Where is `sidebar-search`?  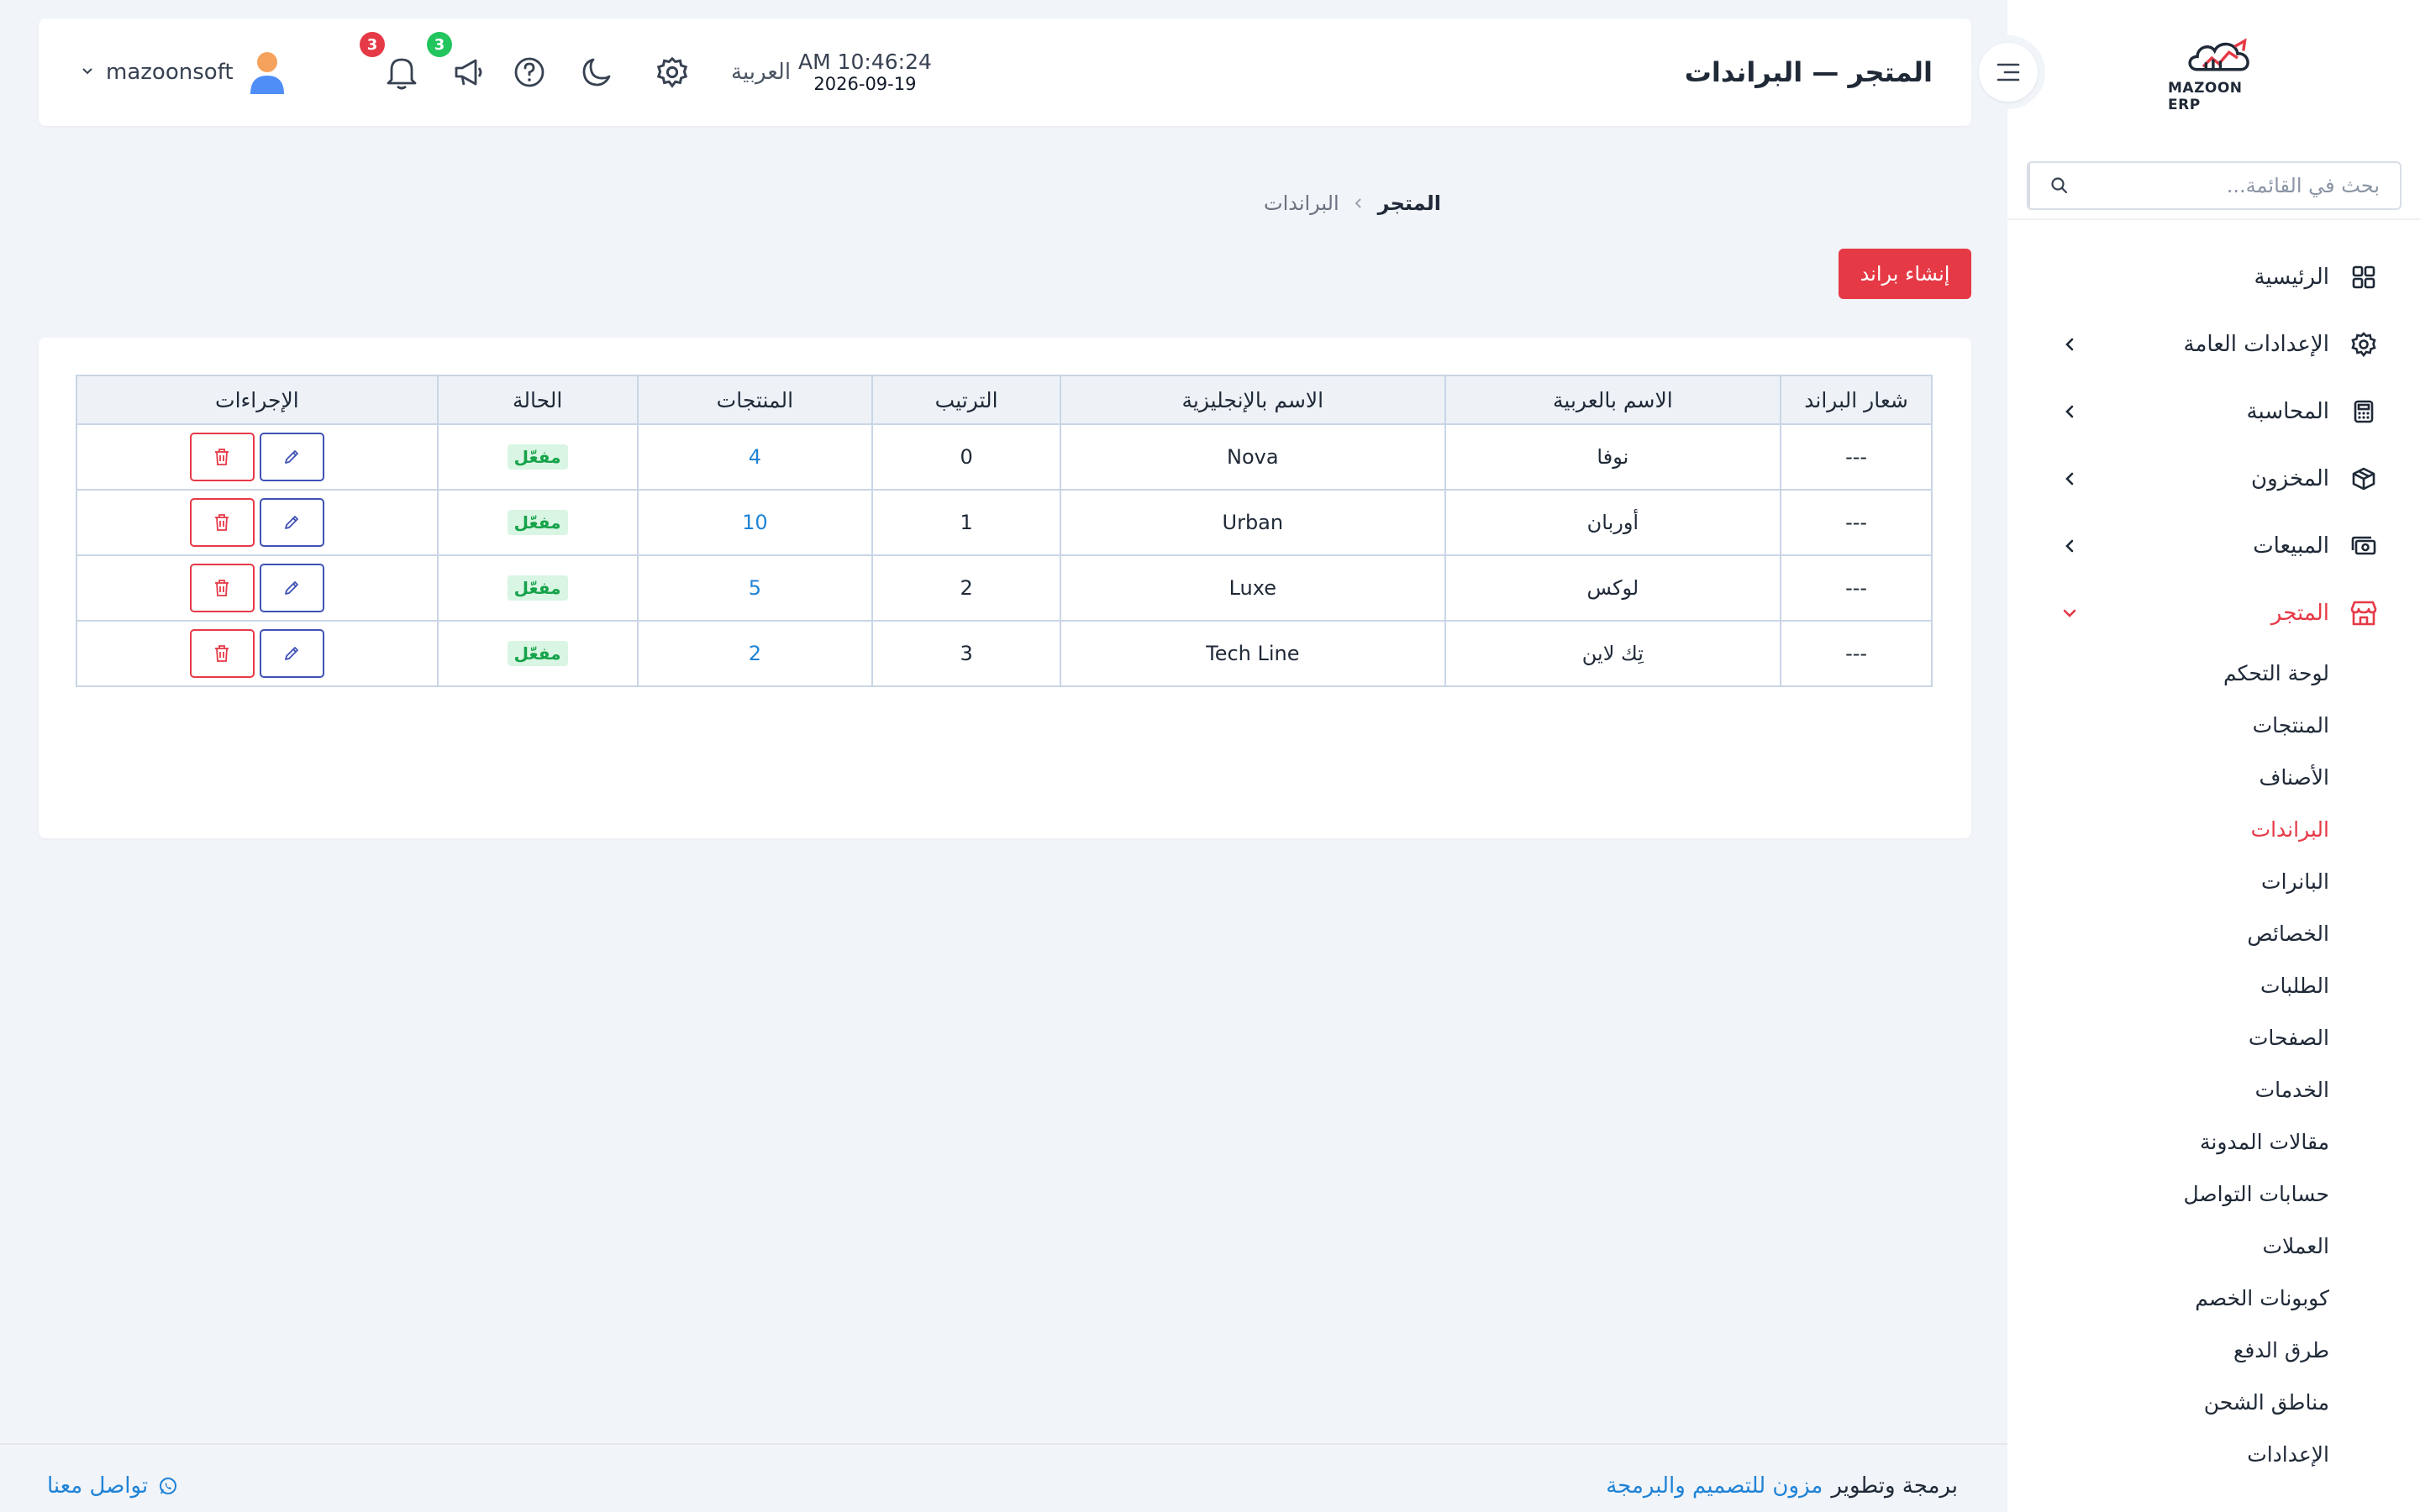
sidebar-search is located at coordinates (2214, 185).